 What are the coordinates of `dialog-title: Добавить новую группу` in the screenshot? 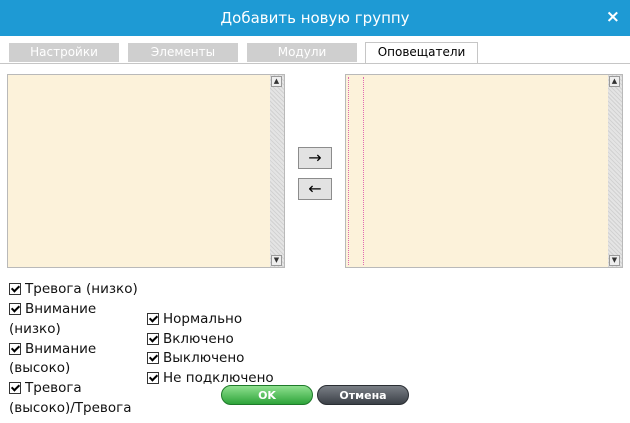 It's located at (315, 18).